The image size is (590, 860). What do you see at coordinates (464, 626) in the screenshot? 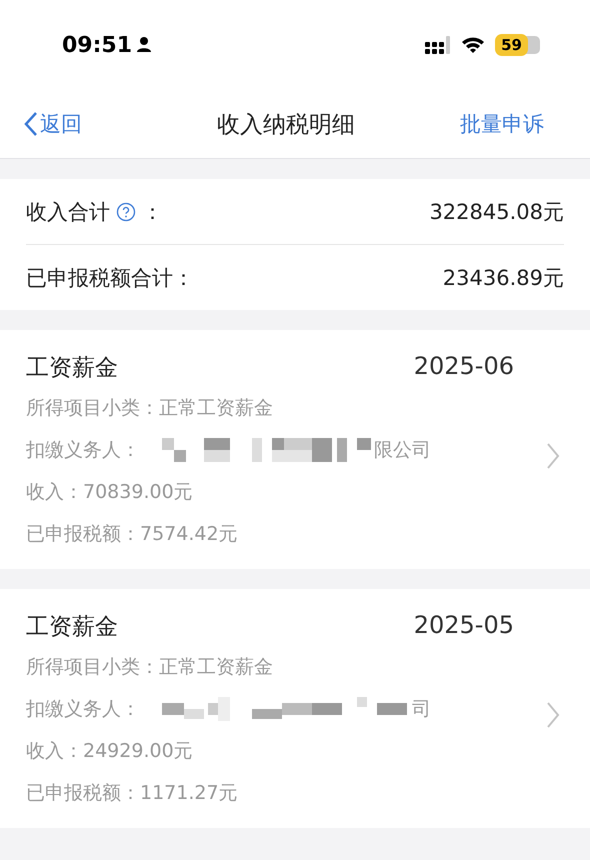
I see `income-period: 2025-05` at bounding box center [464, 626].